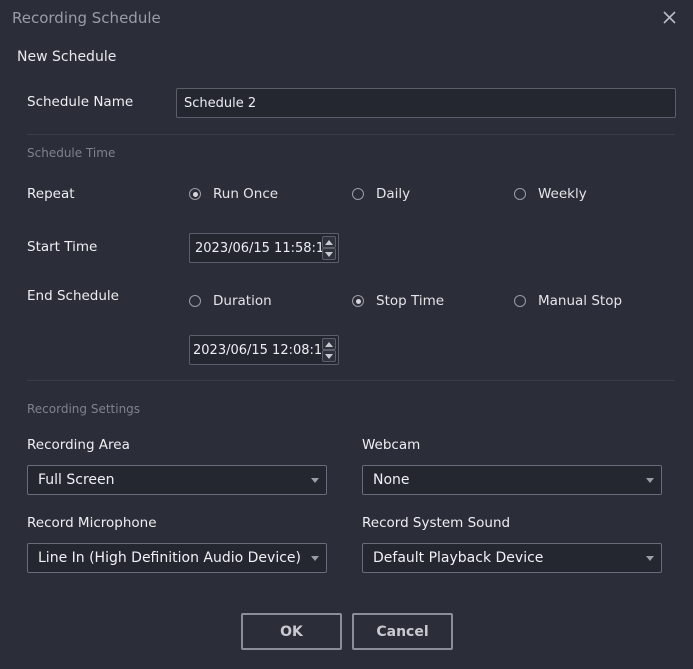 The width and height of the screenshot is (693, 669). I want to click on radio-label: Weekly, so click(562, 194).